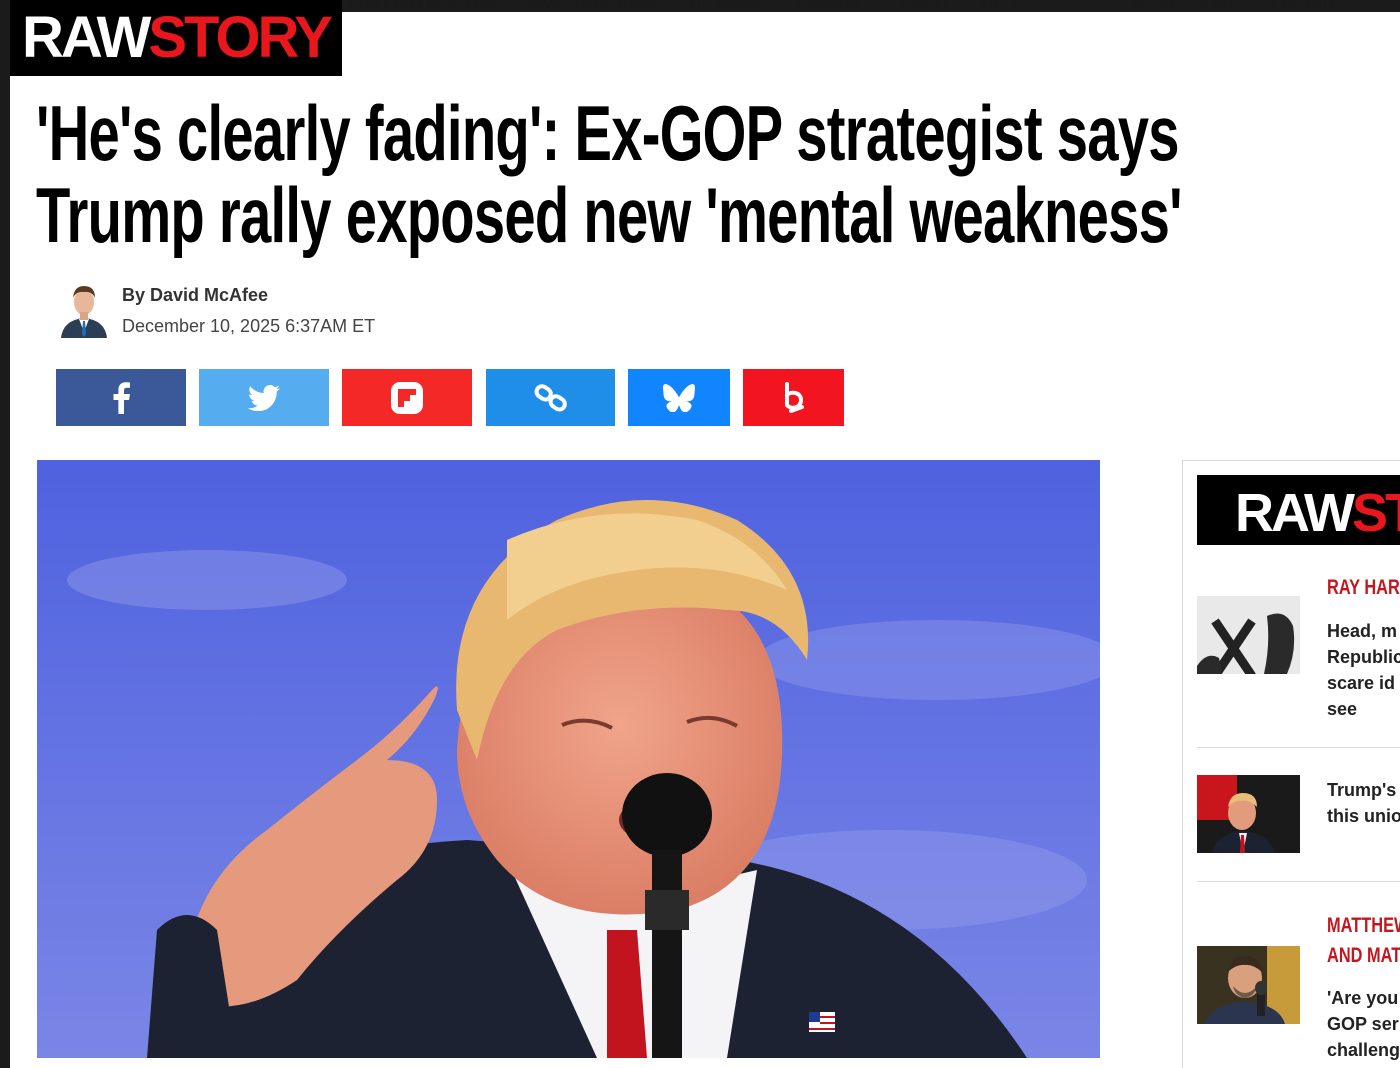  What do you see at coordinates (1342, 709) in the screenshot?
I see `sidebar-story-title-line: see` at bounding box center [1342, 709].